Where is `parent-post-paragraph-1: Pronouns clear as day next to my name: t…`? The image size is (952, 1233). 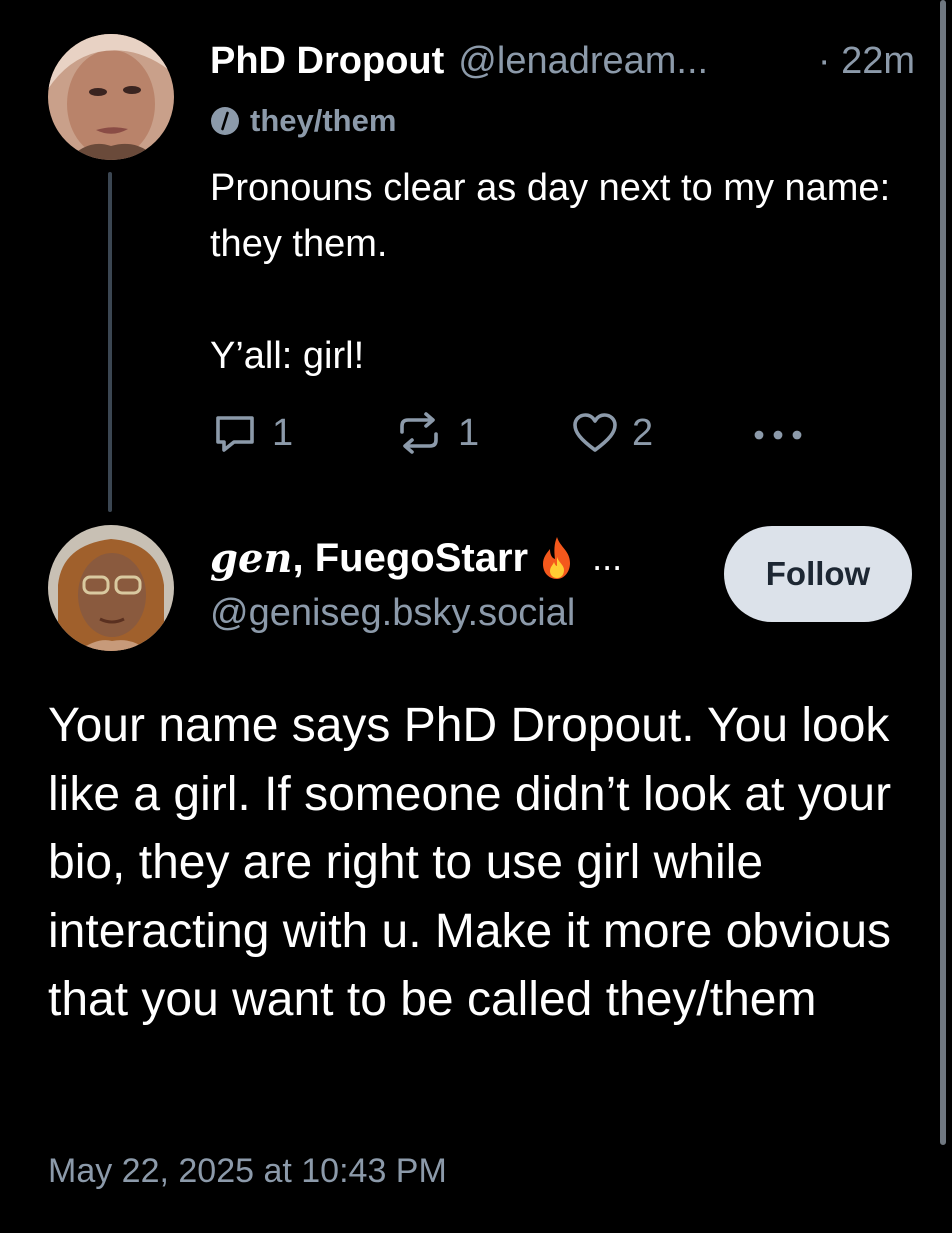
parent-post-paragraph-1: Pronouns clear as day next to my name: t… is located at coordinates (550, 216).